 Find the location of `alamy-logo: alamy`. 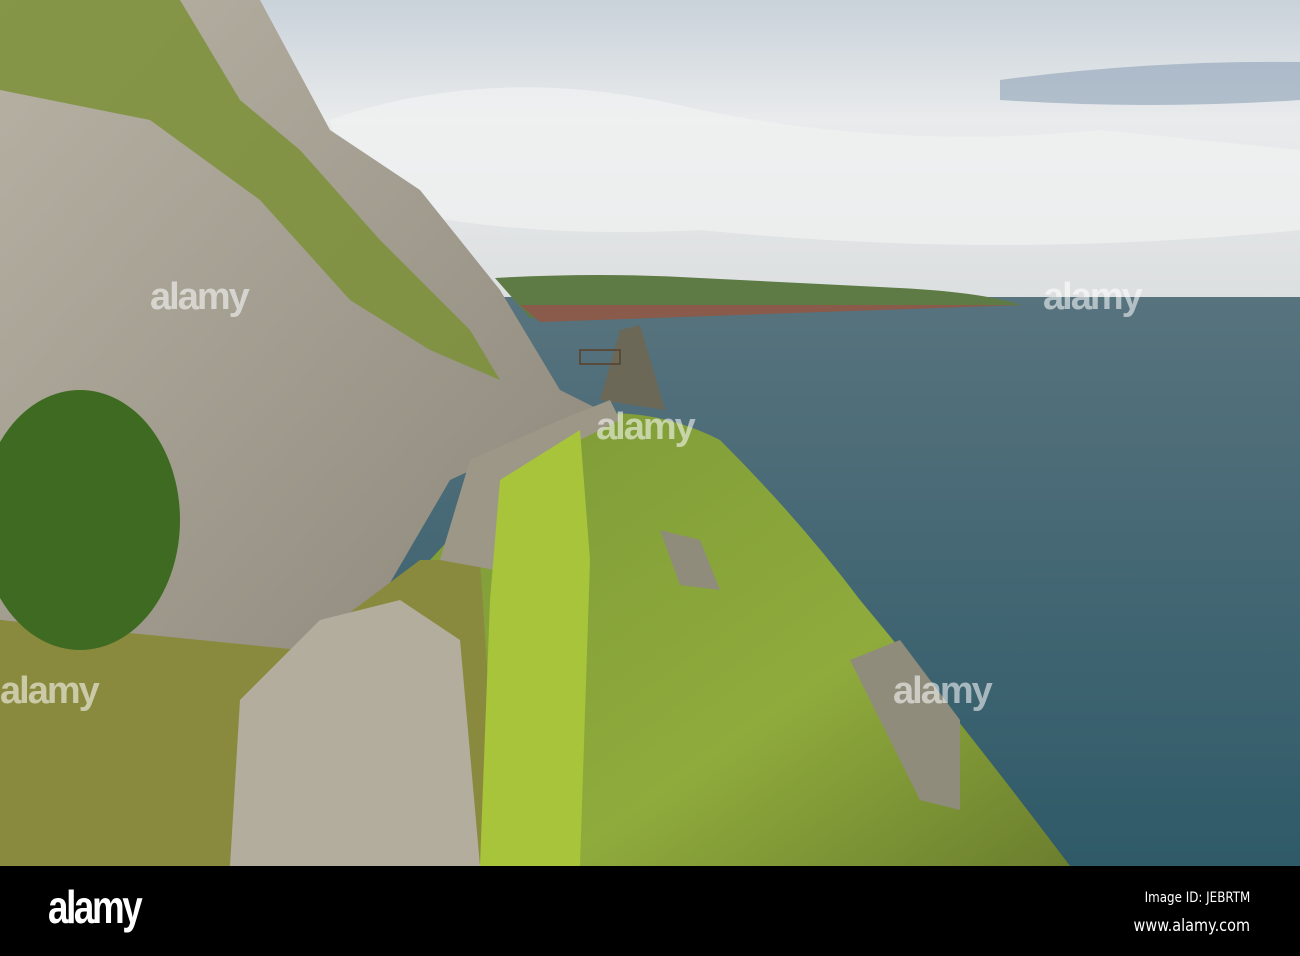

alamy-logo: alamy is located at coordinates (95, 907).